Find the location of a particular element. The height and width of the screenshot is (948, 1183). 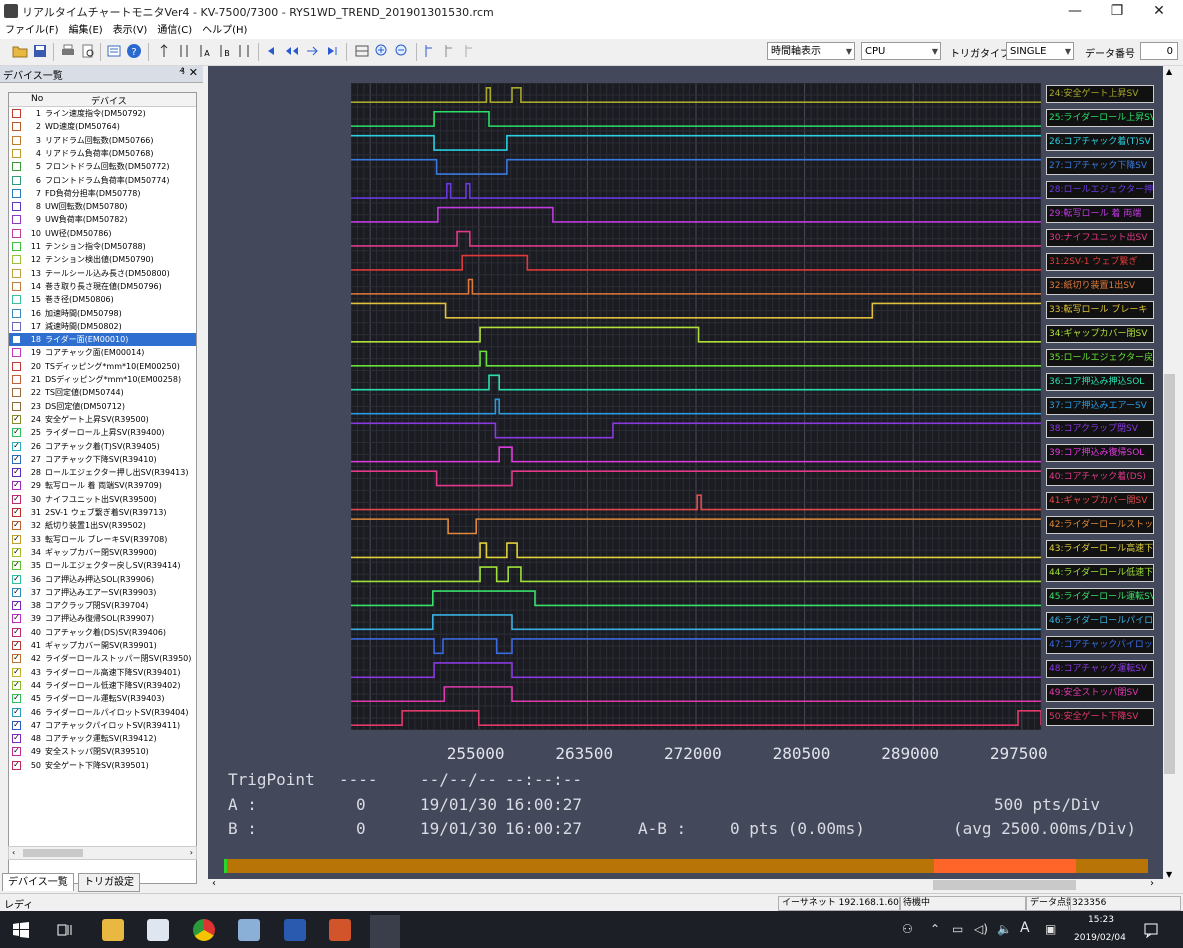

print-preview-icon is located at coordinates (88, 51).